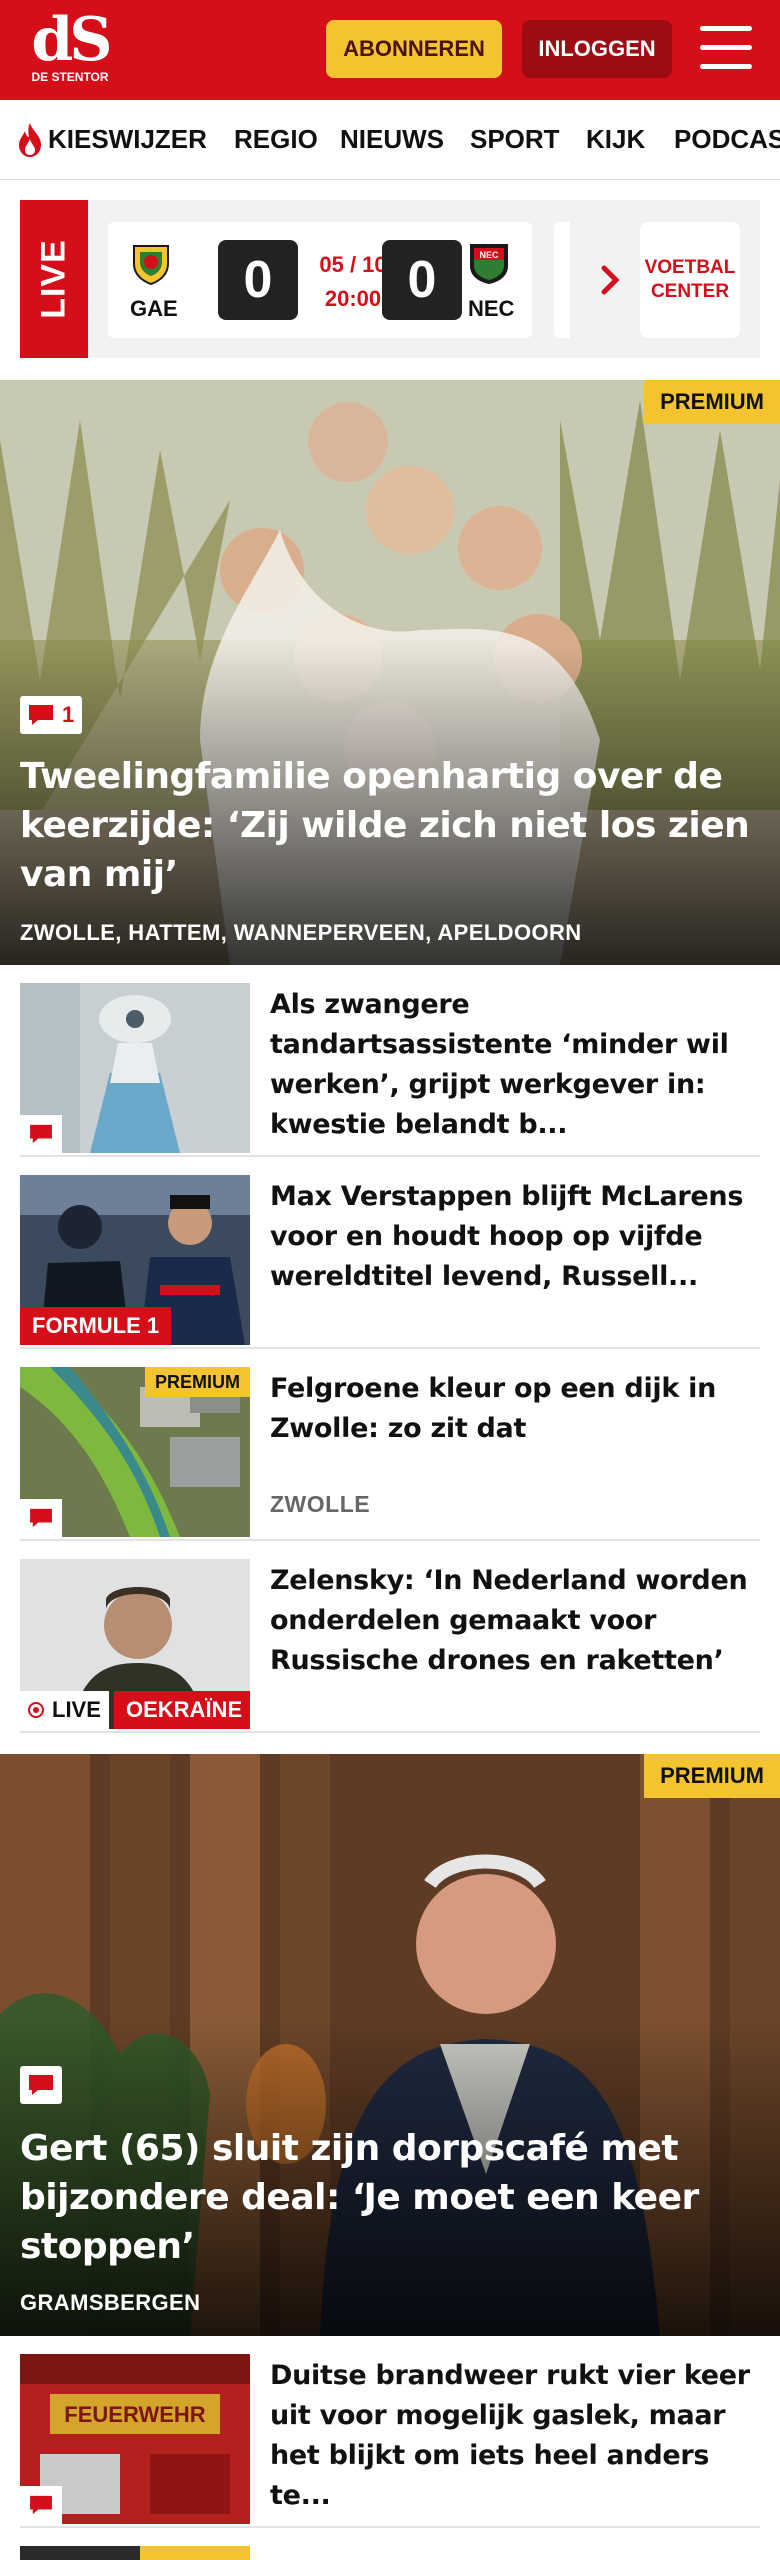 The height and width of the screenshot is (2560, 780). Describe the element at coordinates (258, 280) in the screenshot. I see `home-score: 0` at that location.